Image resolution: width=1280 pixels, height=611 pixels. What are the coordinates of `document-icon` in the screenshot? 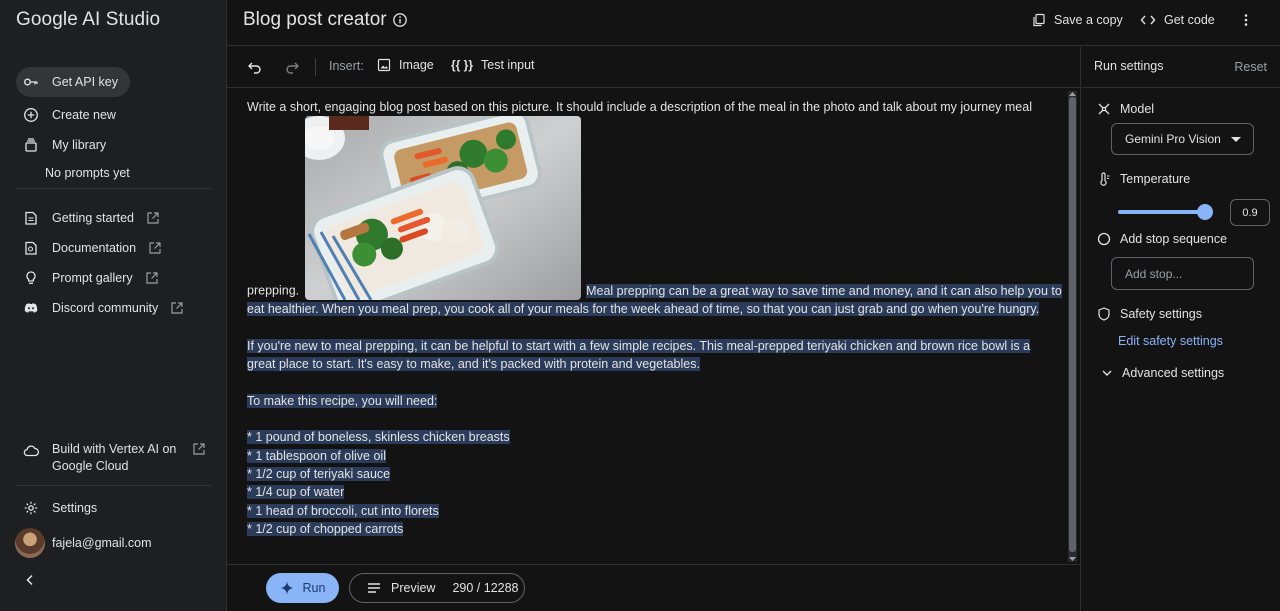 It's located at (31, 218).